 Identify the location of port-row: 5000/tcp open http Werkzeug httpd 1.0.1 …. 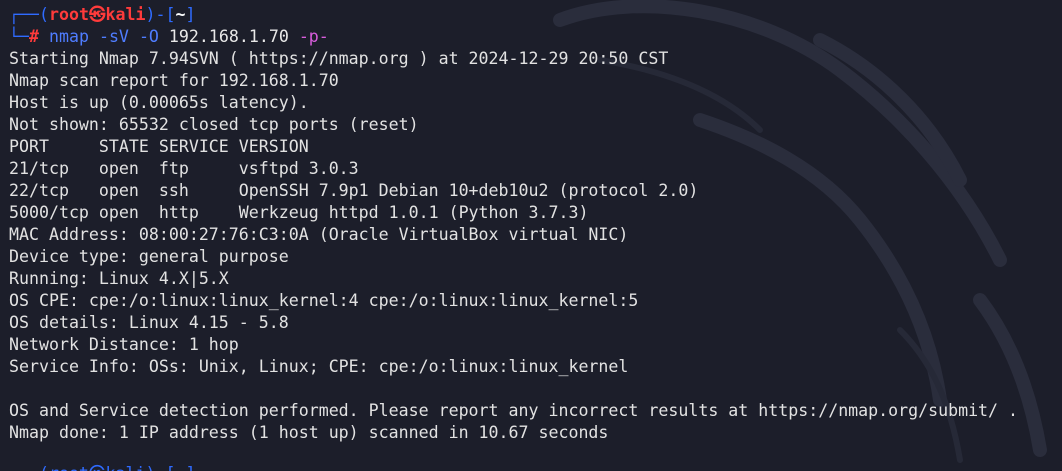
(299, 212).